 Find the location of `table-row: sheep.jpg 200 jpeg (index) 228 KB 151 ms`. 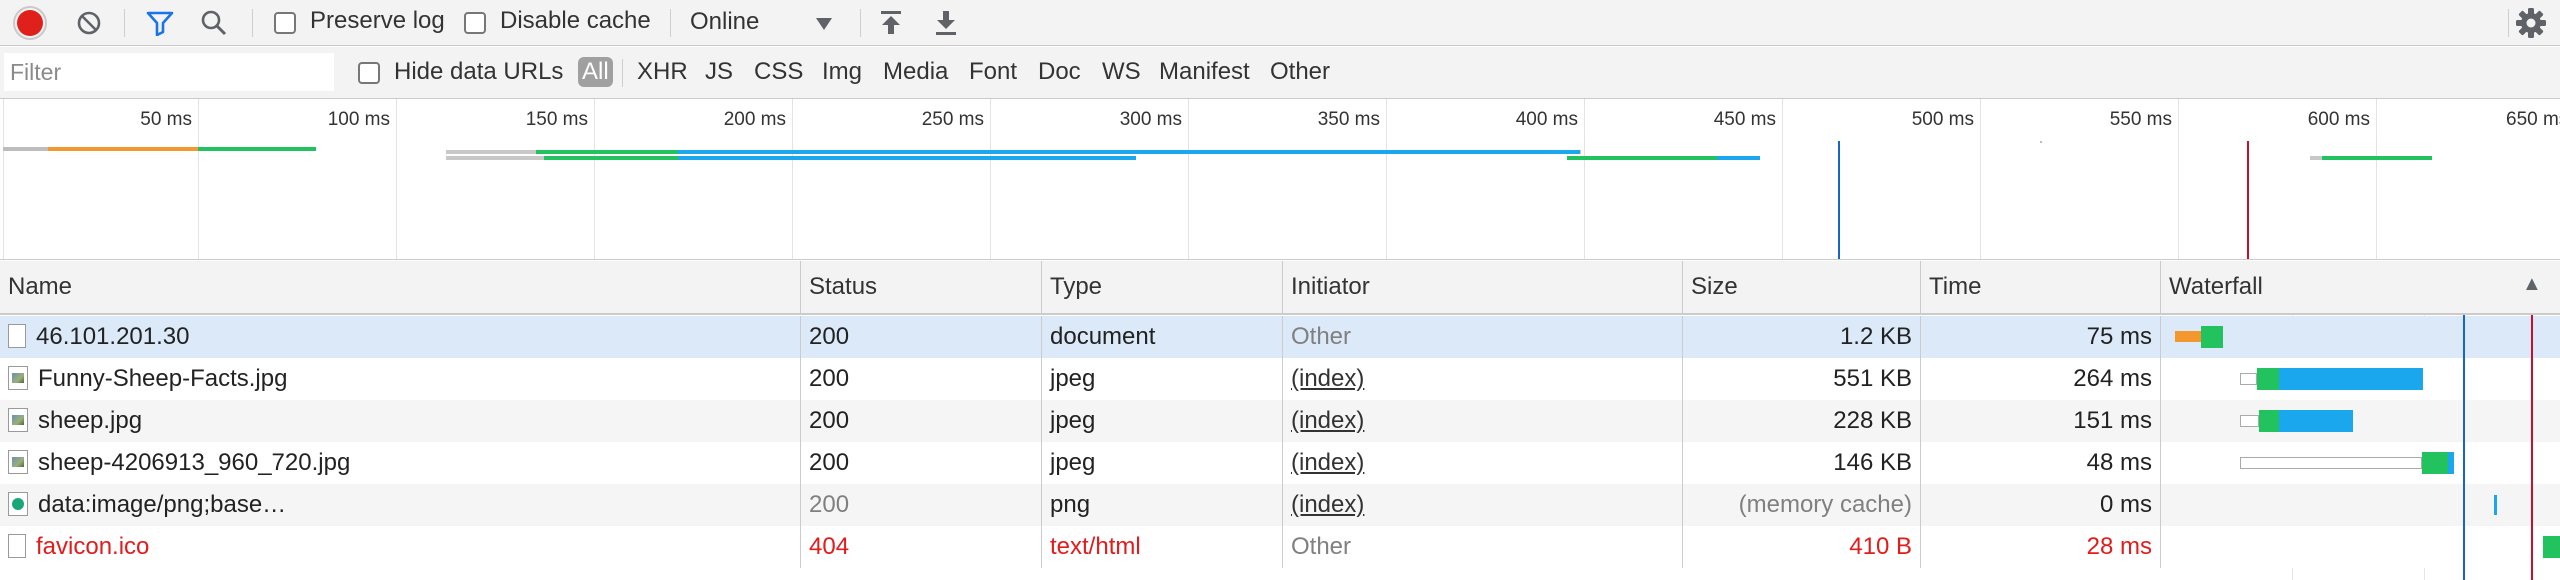

table-row: sheep.jpg 200 jpeg (index) 228 KB 151 ms is located at coordinates (1280, 421).